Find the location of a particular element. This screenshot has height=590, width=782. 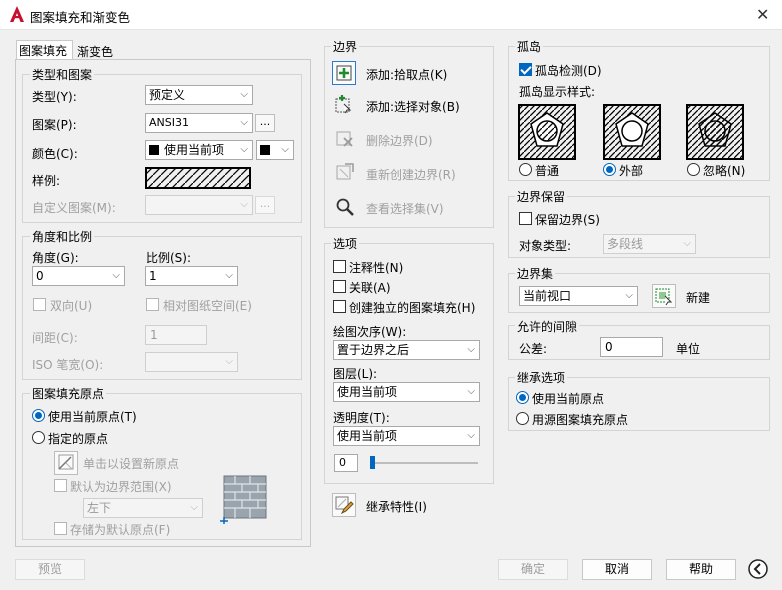

island-normal-label: 普通 is located at coordinates (547, 171).